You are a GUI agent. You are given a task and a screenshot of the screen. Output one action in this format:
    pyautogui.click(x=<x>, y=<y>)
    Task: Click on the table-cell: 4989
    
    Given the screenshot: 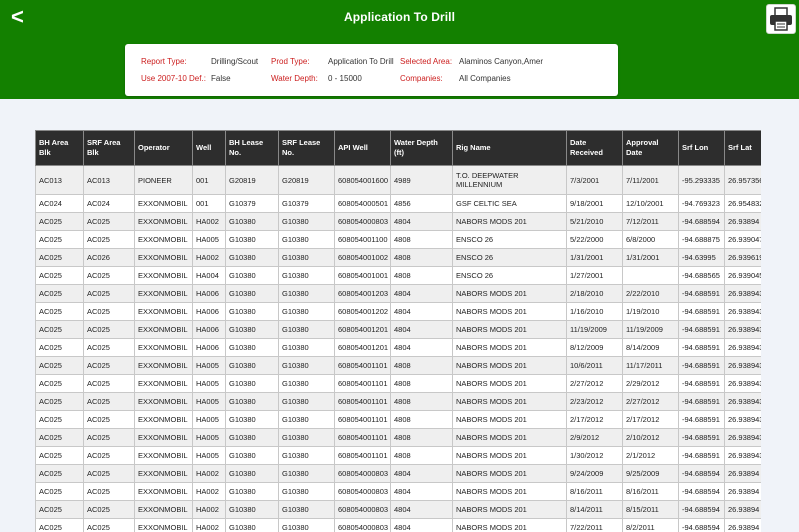 What is the action you would take?
    pyautogui.click(x=421, y=180)
    